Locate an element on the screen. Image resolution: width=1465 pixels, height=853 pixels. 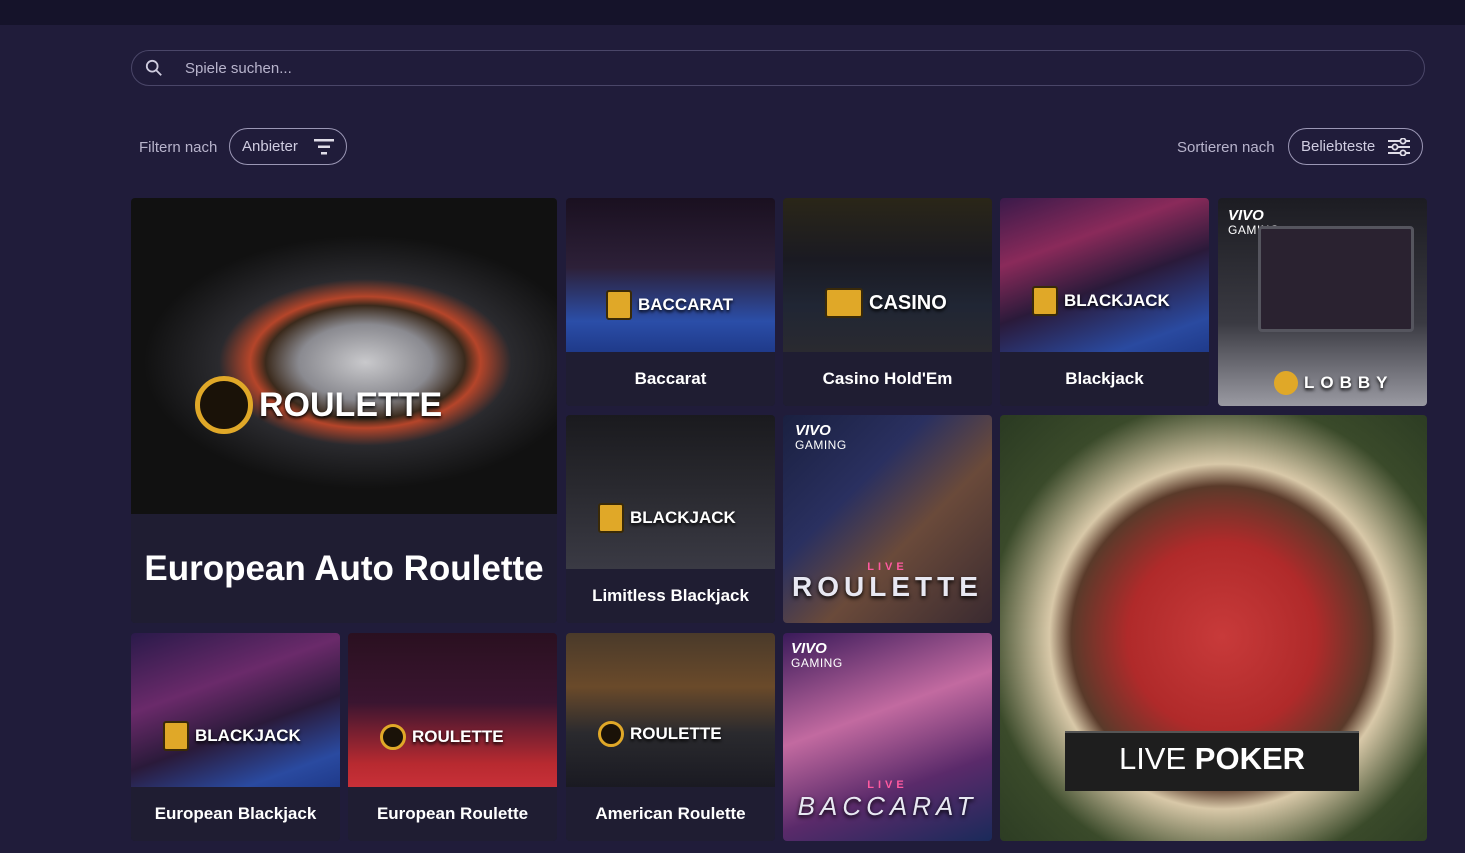
search-bar is located at coordinates (778, 68).